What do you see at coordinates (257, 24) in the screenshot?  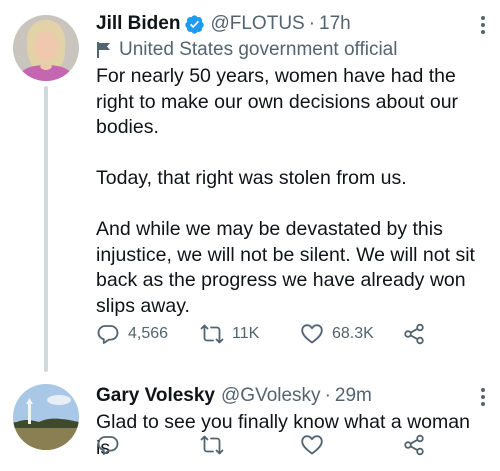 I see `author-handle: @FLOTUS` at bounding box center [257, 24].